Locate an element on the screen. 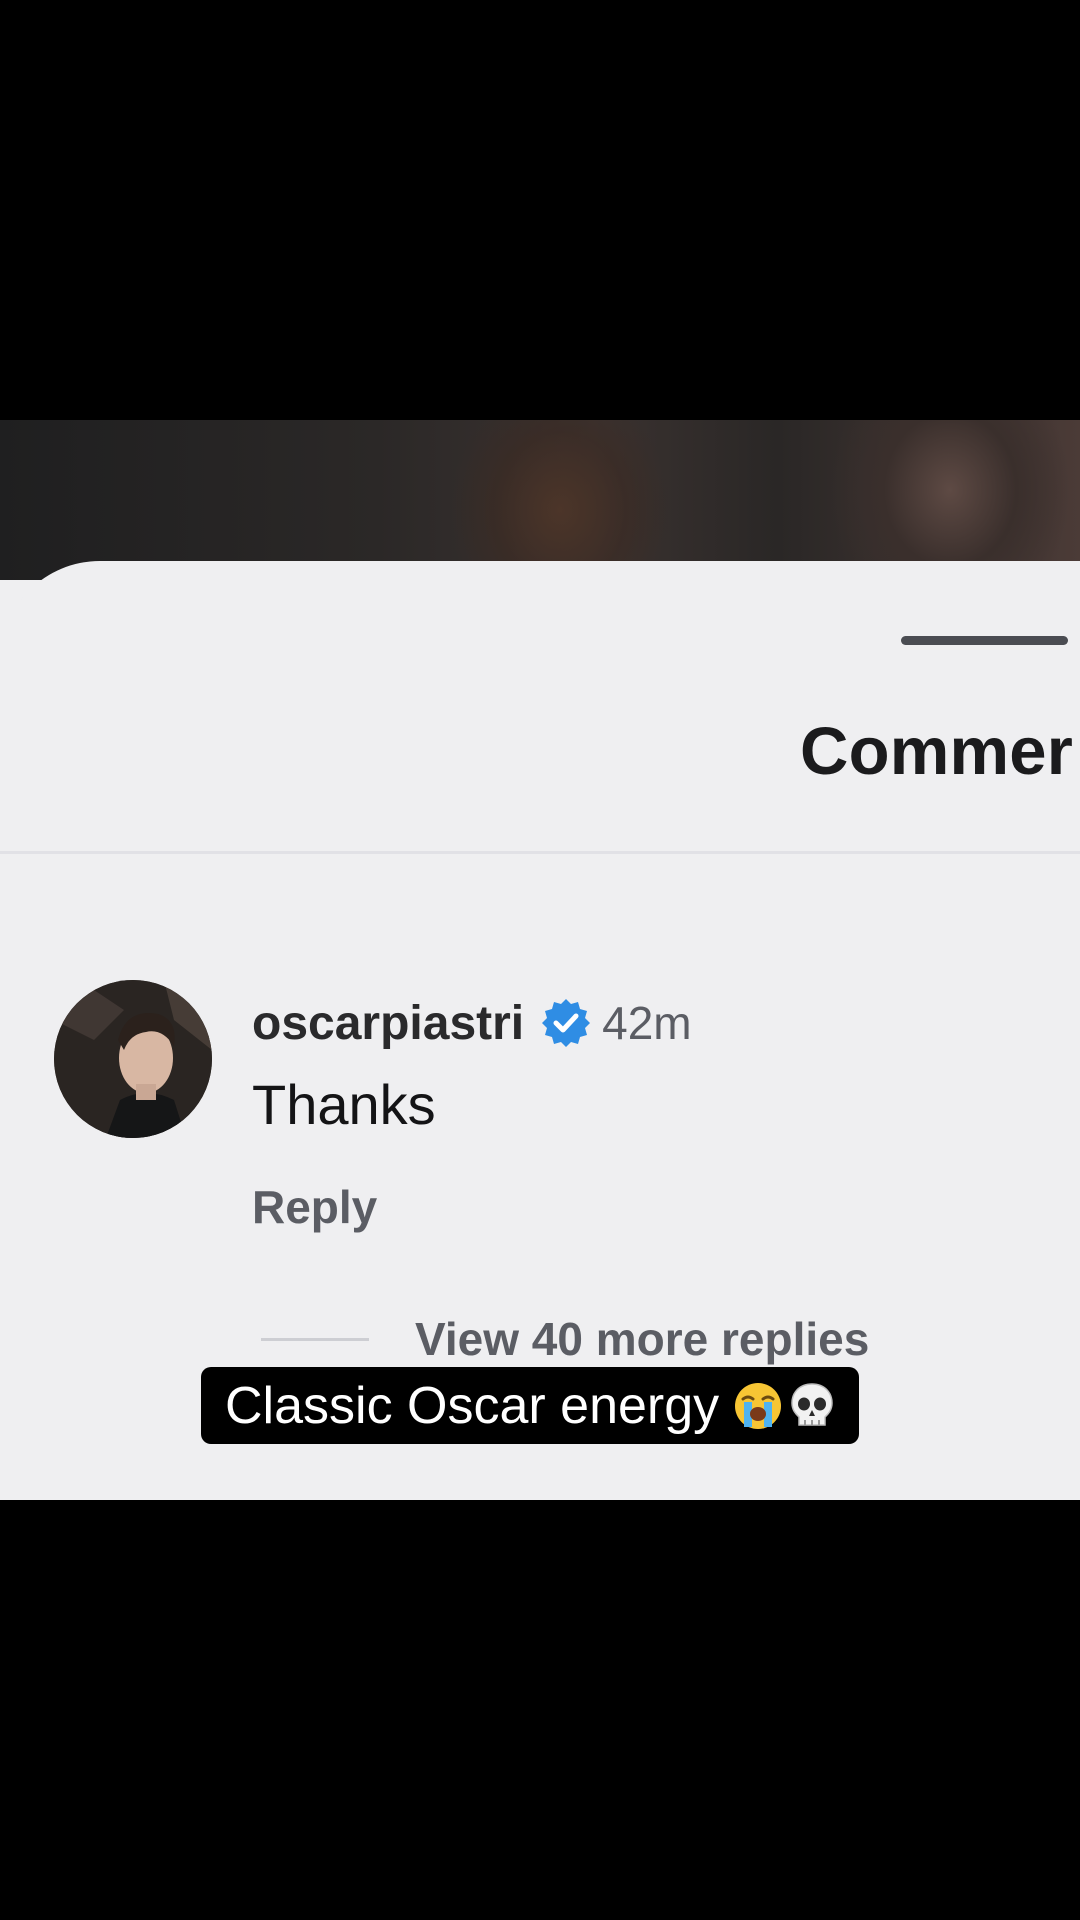 The width and height of the screenshot is (1080, 1920). video-caption: Classic Oscar energy is located at coordinates (530, 1405).